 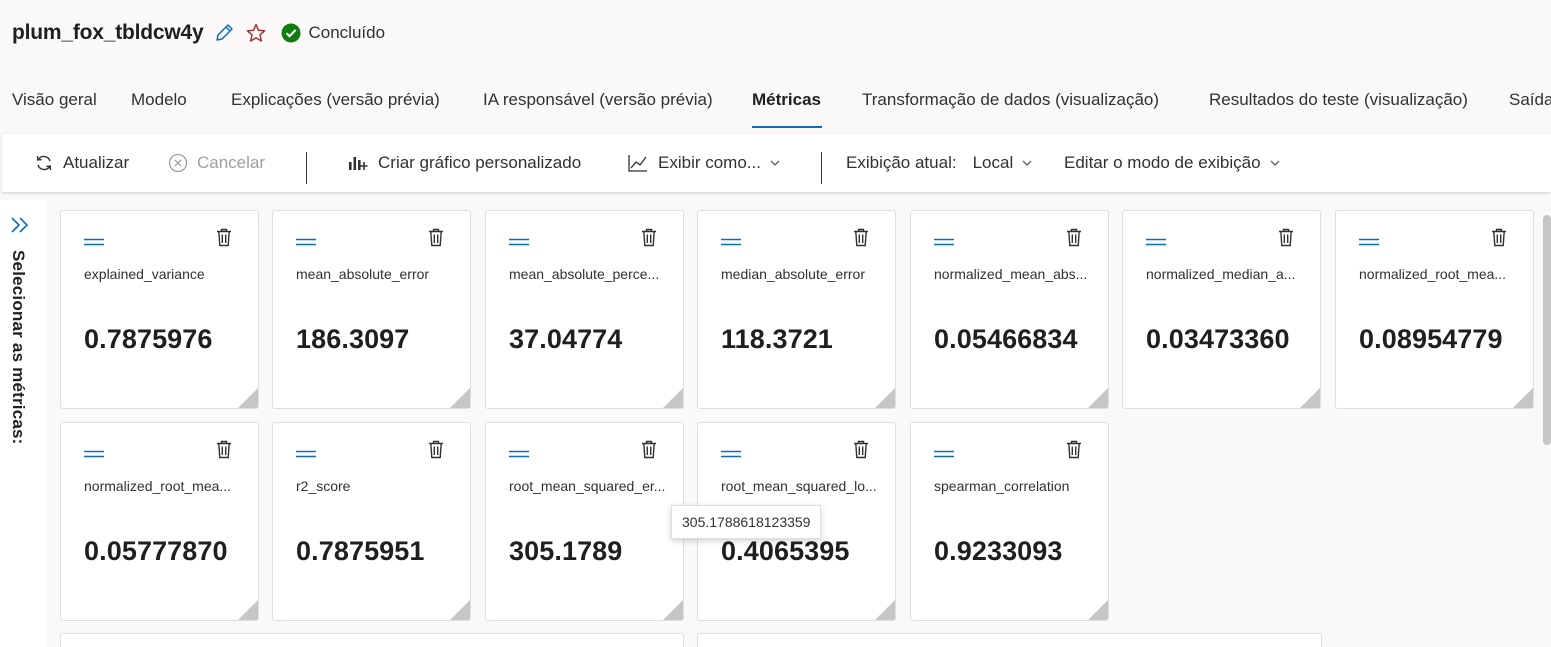 What do you see at coordinates (108, 32) in the screenshot?
I see `run-name: plum_fox_tbldcw4y` at bounding box center [108, 32].